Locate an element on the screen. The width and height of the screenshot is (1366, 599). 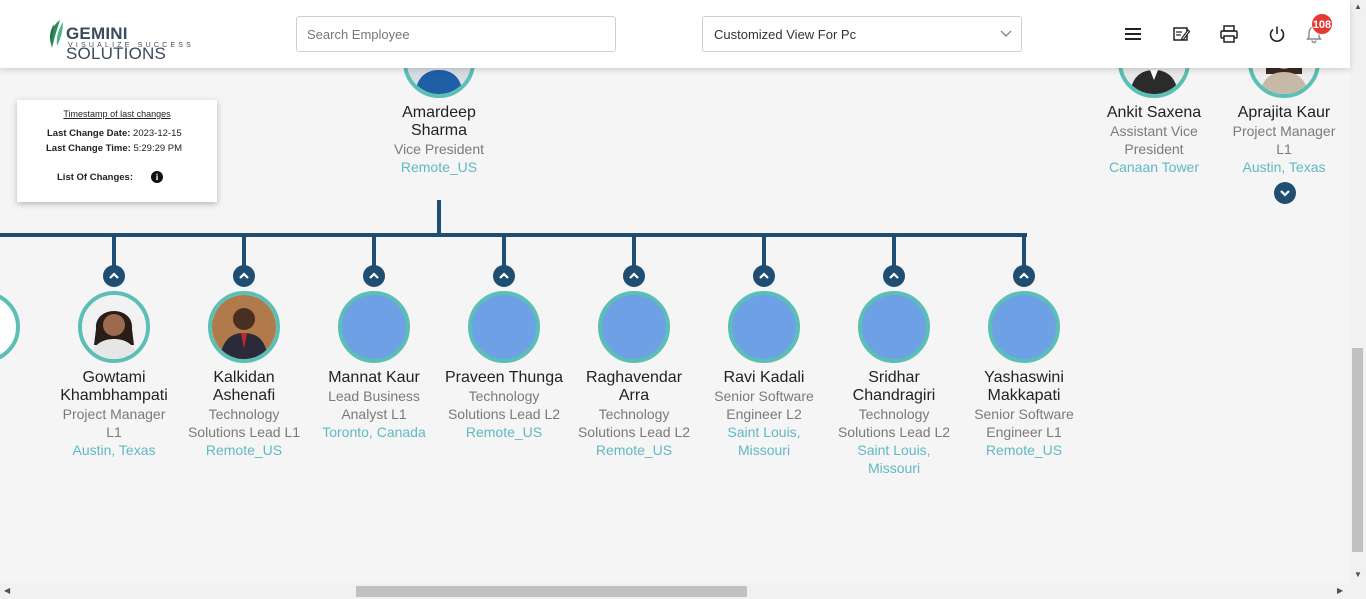
person-photo-icon is located at coordinates (114, 327).